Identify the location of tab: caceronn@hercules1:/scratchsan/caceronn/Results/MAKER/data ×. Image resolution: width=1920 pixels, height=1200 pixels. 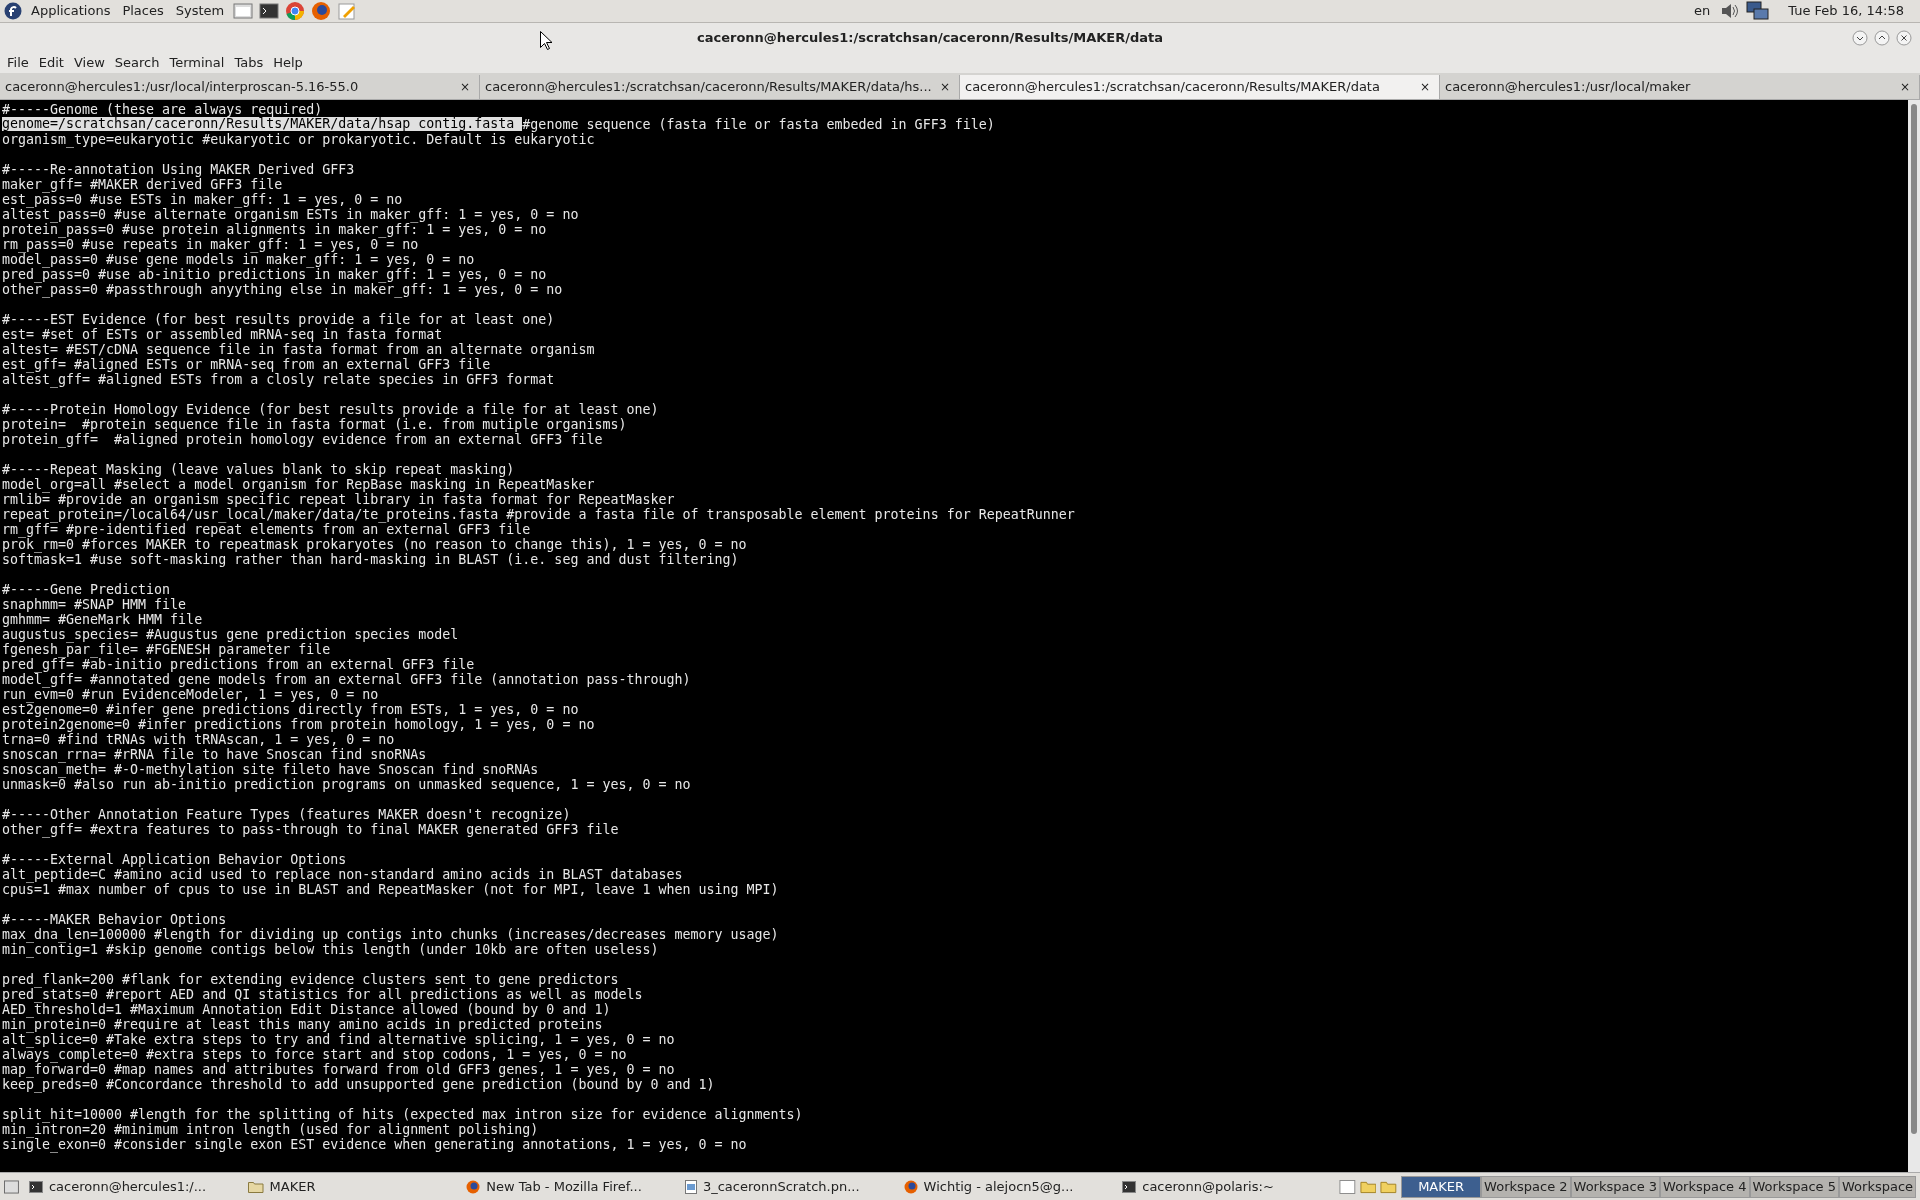
(1200, 87).